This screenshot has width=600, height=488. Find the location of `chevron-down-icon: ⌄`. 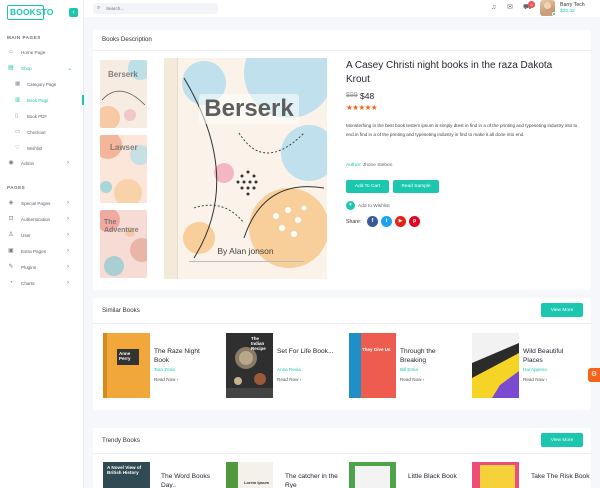

chevron-down-icon: ⌄ is located at coordinates (70, 68).